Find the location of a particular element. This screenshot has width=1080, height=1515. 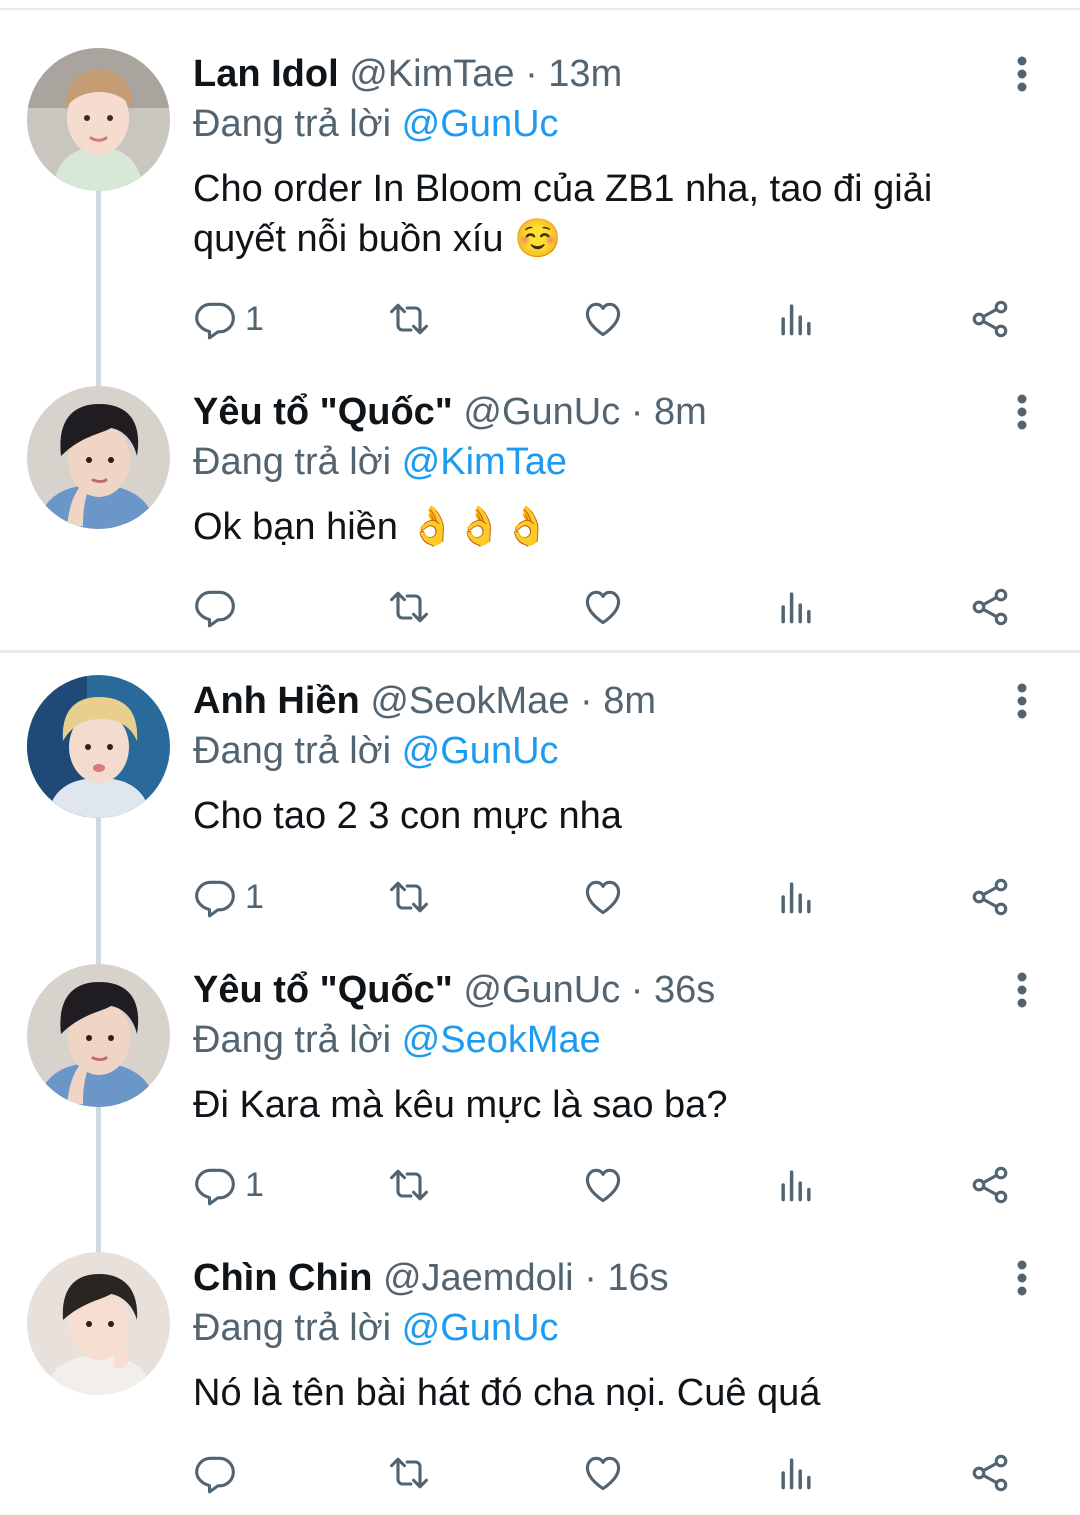

mention-link: @SeokMae is located at coordinates (501, 1040).